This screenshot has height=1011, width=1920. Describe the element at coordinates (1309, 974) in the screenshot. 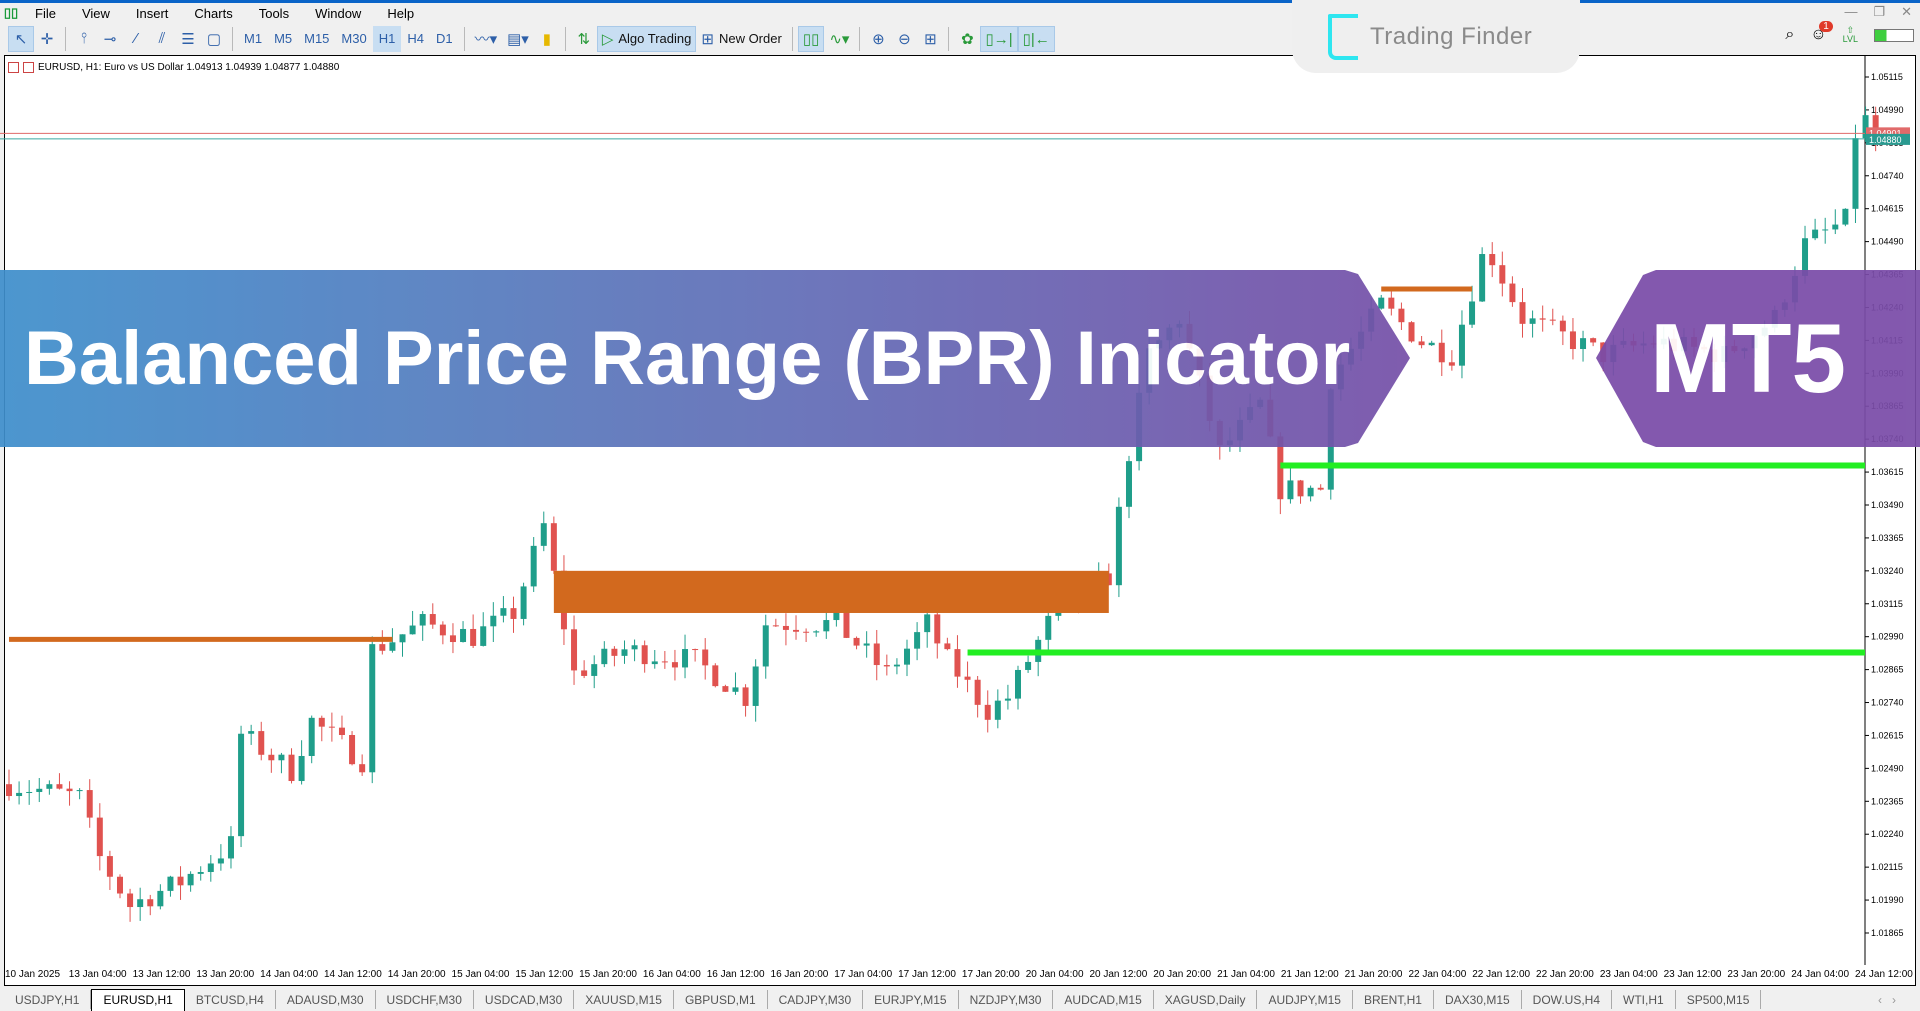

I see `time-tick-label: 21 Jan 12:00` at that location.